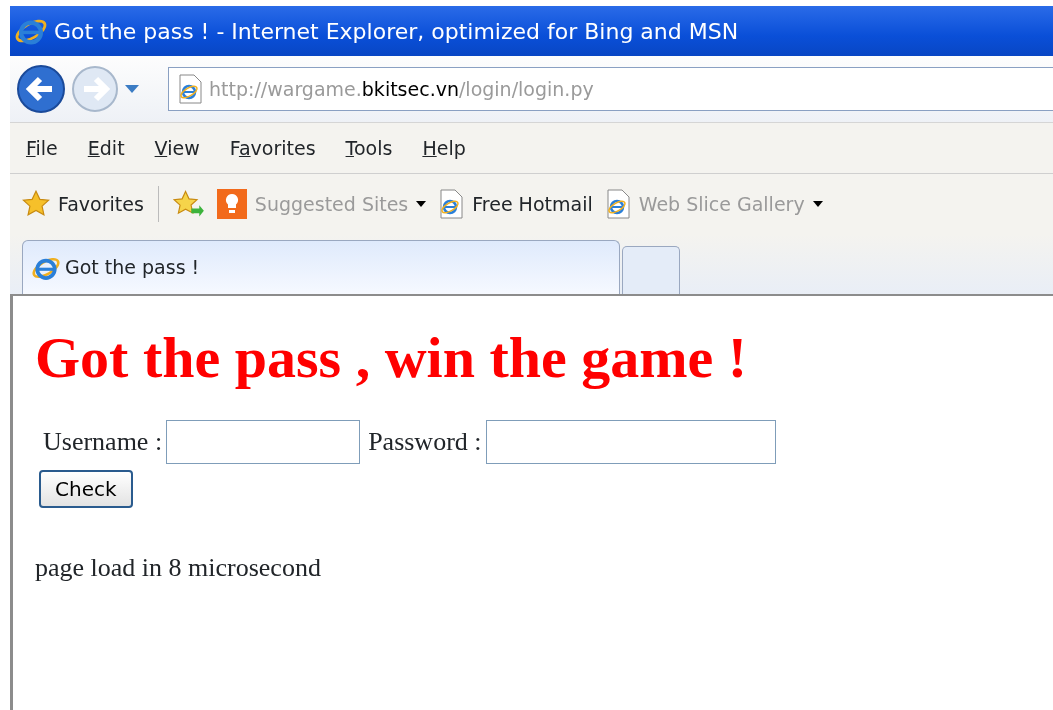 The height and width of the screenshot is (710, 1053). What do you see at coordinates (86, 488) in the screenshot?
I see `check-button: Check` at bounding box center [86, 488].